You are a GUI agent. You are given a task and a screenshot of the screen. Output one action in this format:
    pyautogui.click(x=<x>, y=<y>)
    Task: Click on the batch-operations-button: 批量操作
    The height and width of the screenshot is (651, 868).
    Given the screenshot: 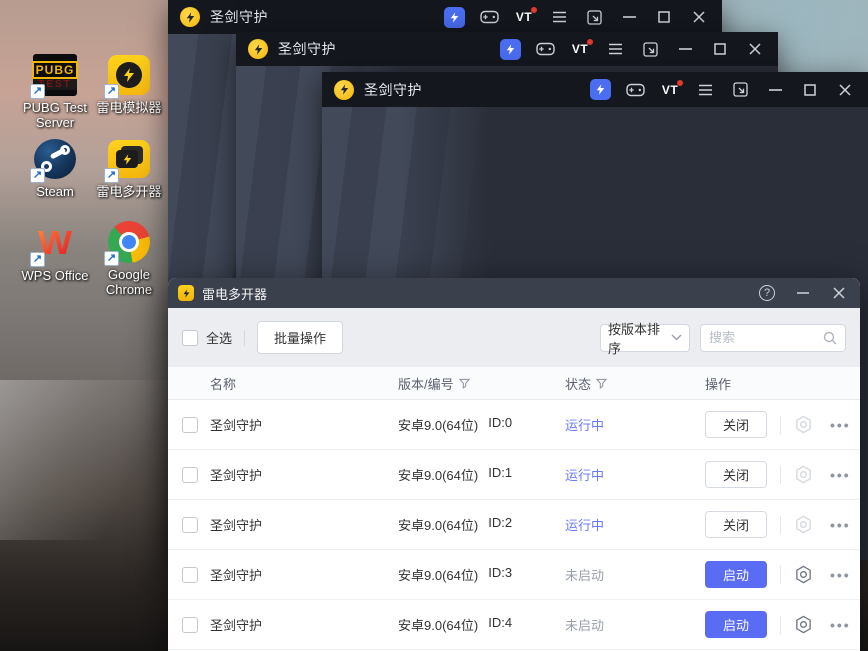 What is the action you would take?
    pyautogui.click(x=300, y=337)
    